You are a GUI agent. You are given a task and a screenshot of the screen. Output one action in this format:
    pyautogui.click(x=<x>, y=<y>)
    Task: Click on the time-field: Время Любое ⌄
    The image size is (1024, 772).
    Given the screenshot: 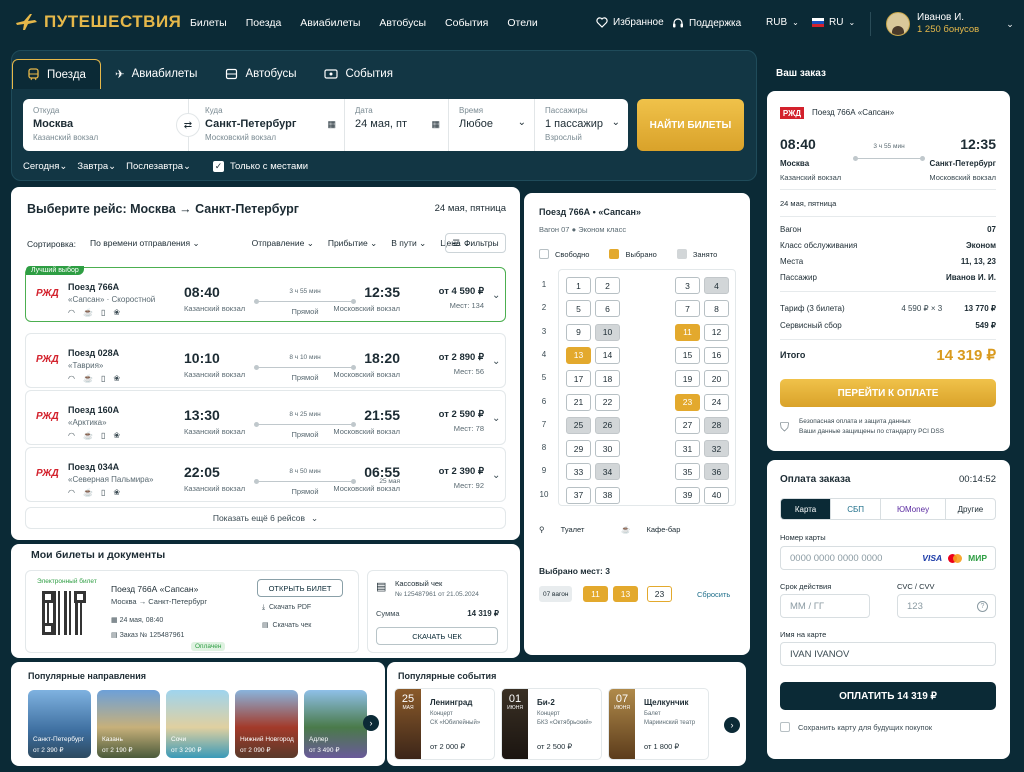 What is the action you would take?
    pyautogui.click(x=492, y=125)
    